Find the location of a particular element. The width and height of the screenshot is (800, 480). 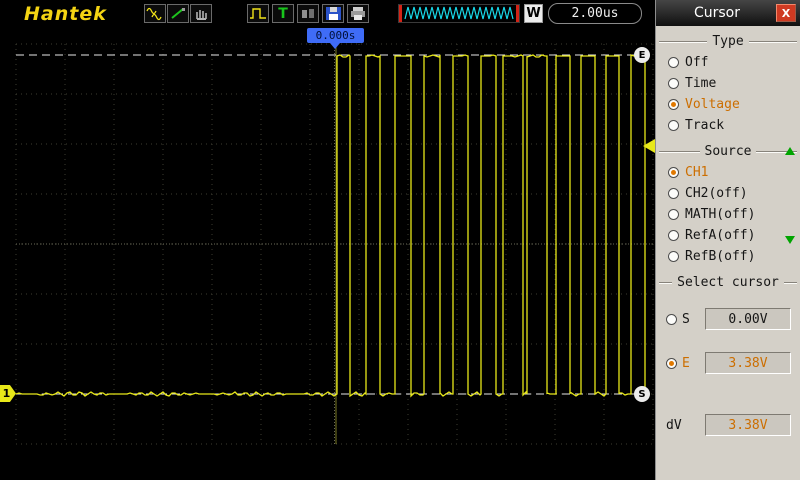

print-button is located at coordinates (358, 13).